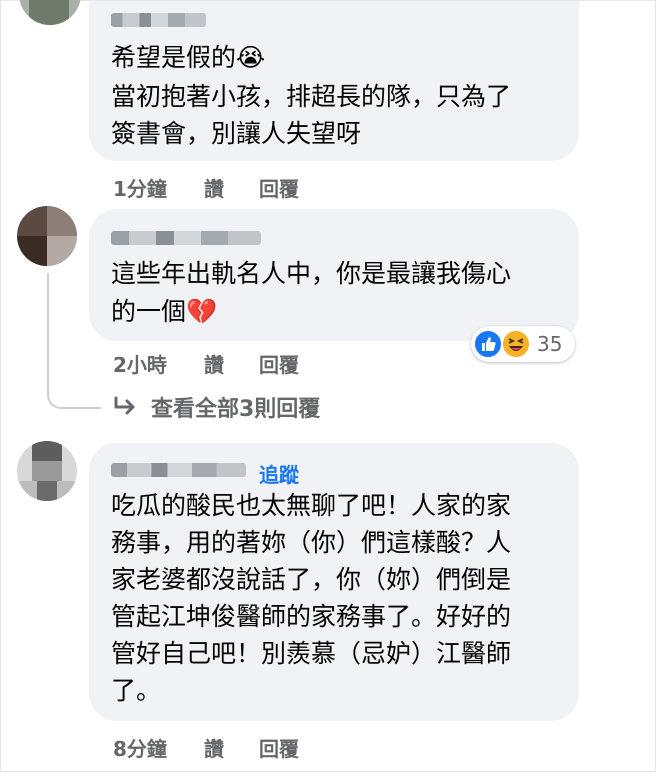 The height and width of the screenshot is (772, 656). I want to click on comment-text-line: 了。, so click(136, 690).